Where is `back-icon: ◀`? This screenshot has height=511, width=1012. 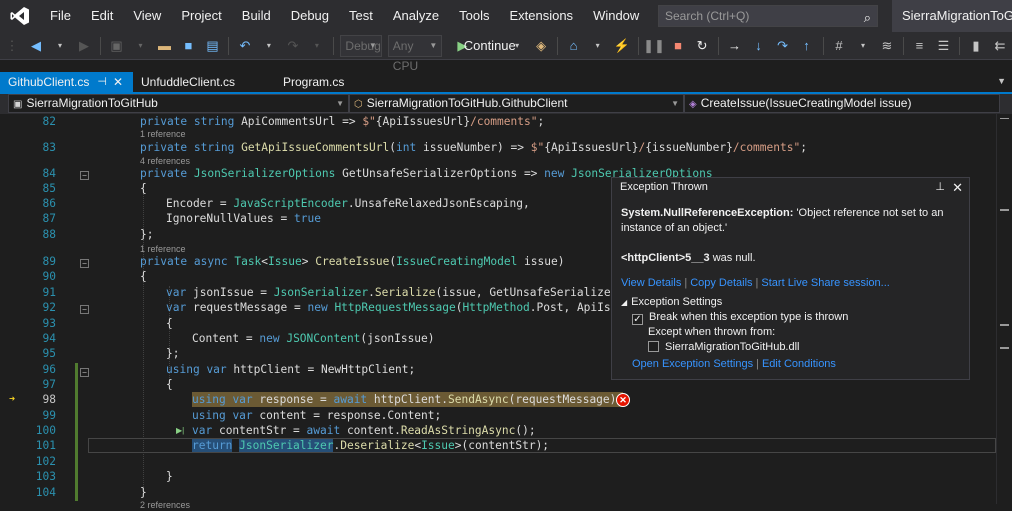 back-icon: ◀ is located at coordinates (36, 46).